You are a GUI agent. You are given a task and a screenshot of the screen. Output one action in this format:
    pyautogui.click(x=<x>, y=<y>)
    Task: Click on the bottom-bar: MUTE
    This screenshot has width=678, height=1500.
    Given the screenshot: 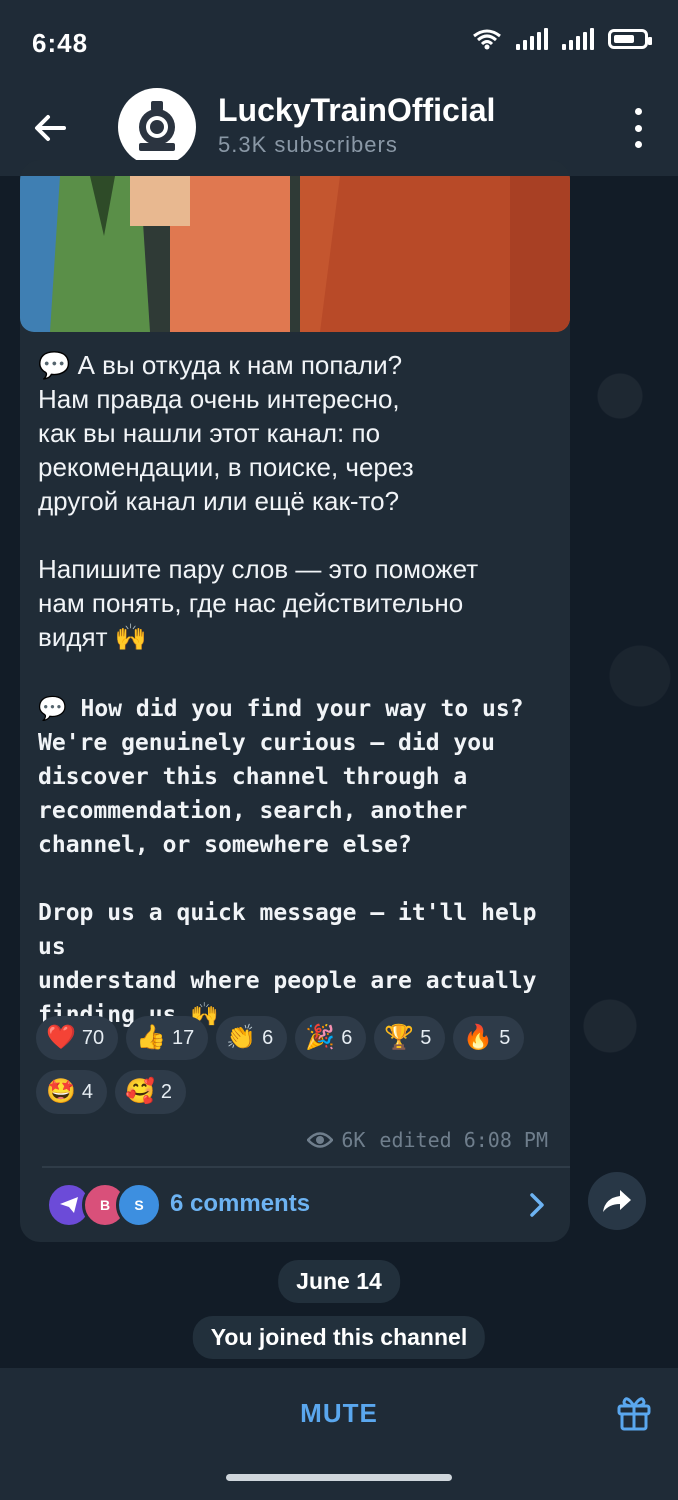 What is the action you would take?
    pyautogui.click(x=339, y=1434)
    